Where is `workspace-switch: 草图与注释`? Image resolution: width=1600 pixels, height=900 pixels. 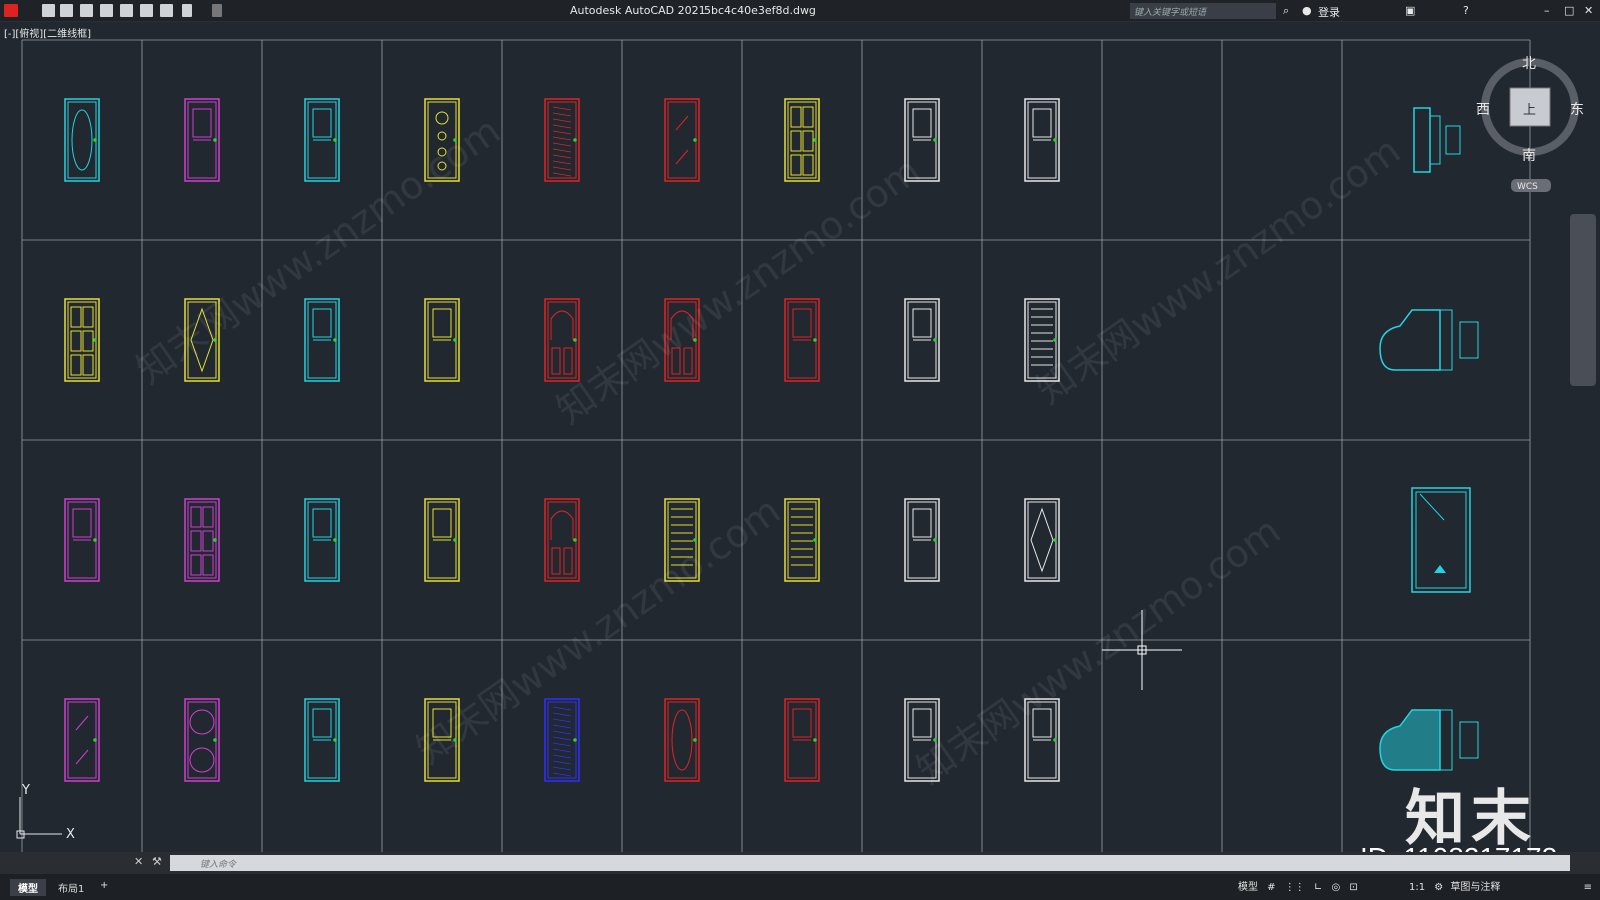
workspace-switch: 草图与注释 is located at coordinates (1475, 887).